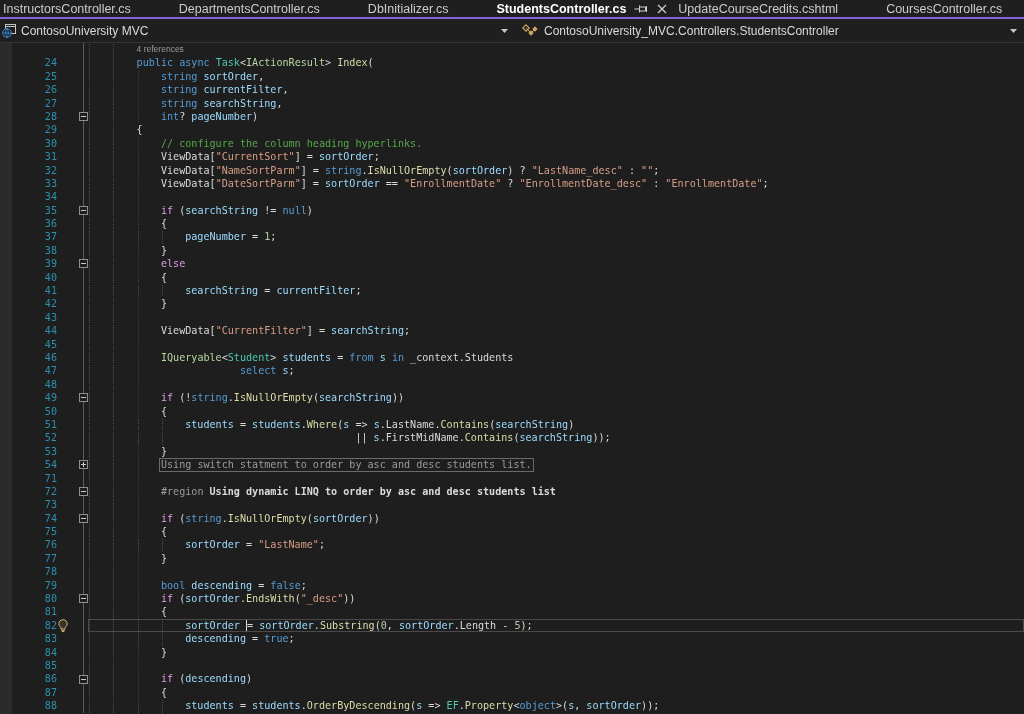 Image resolution: width=1024 pixels, height=714 pixels. What do you see at coordinates (50, 116) in the screenshot?
I see `line-number: 28` at bounding box center [50, 116].